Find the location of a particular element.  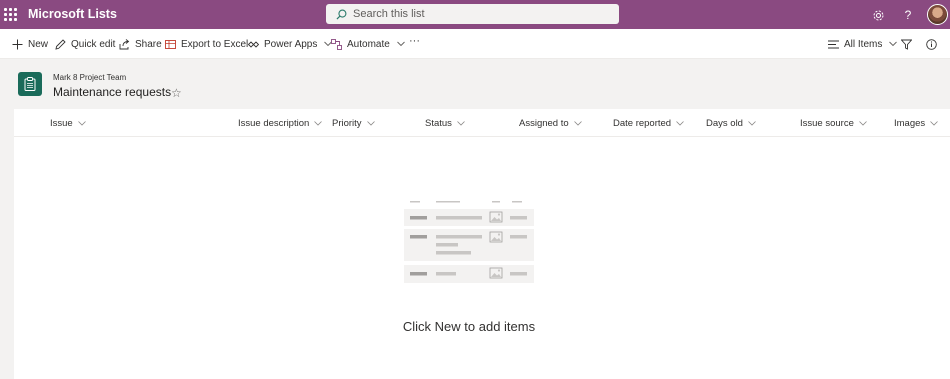

power-apps-icon is located at coordinates (253, 44).